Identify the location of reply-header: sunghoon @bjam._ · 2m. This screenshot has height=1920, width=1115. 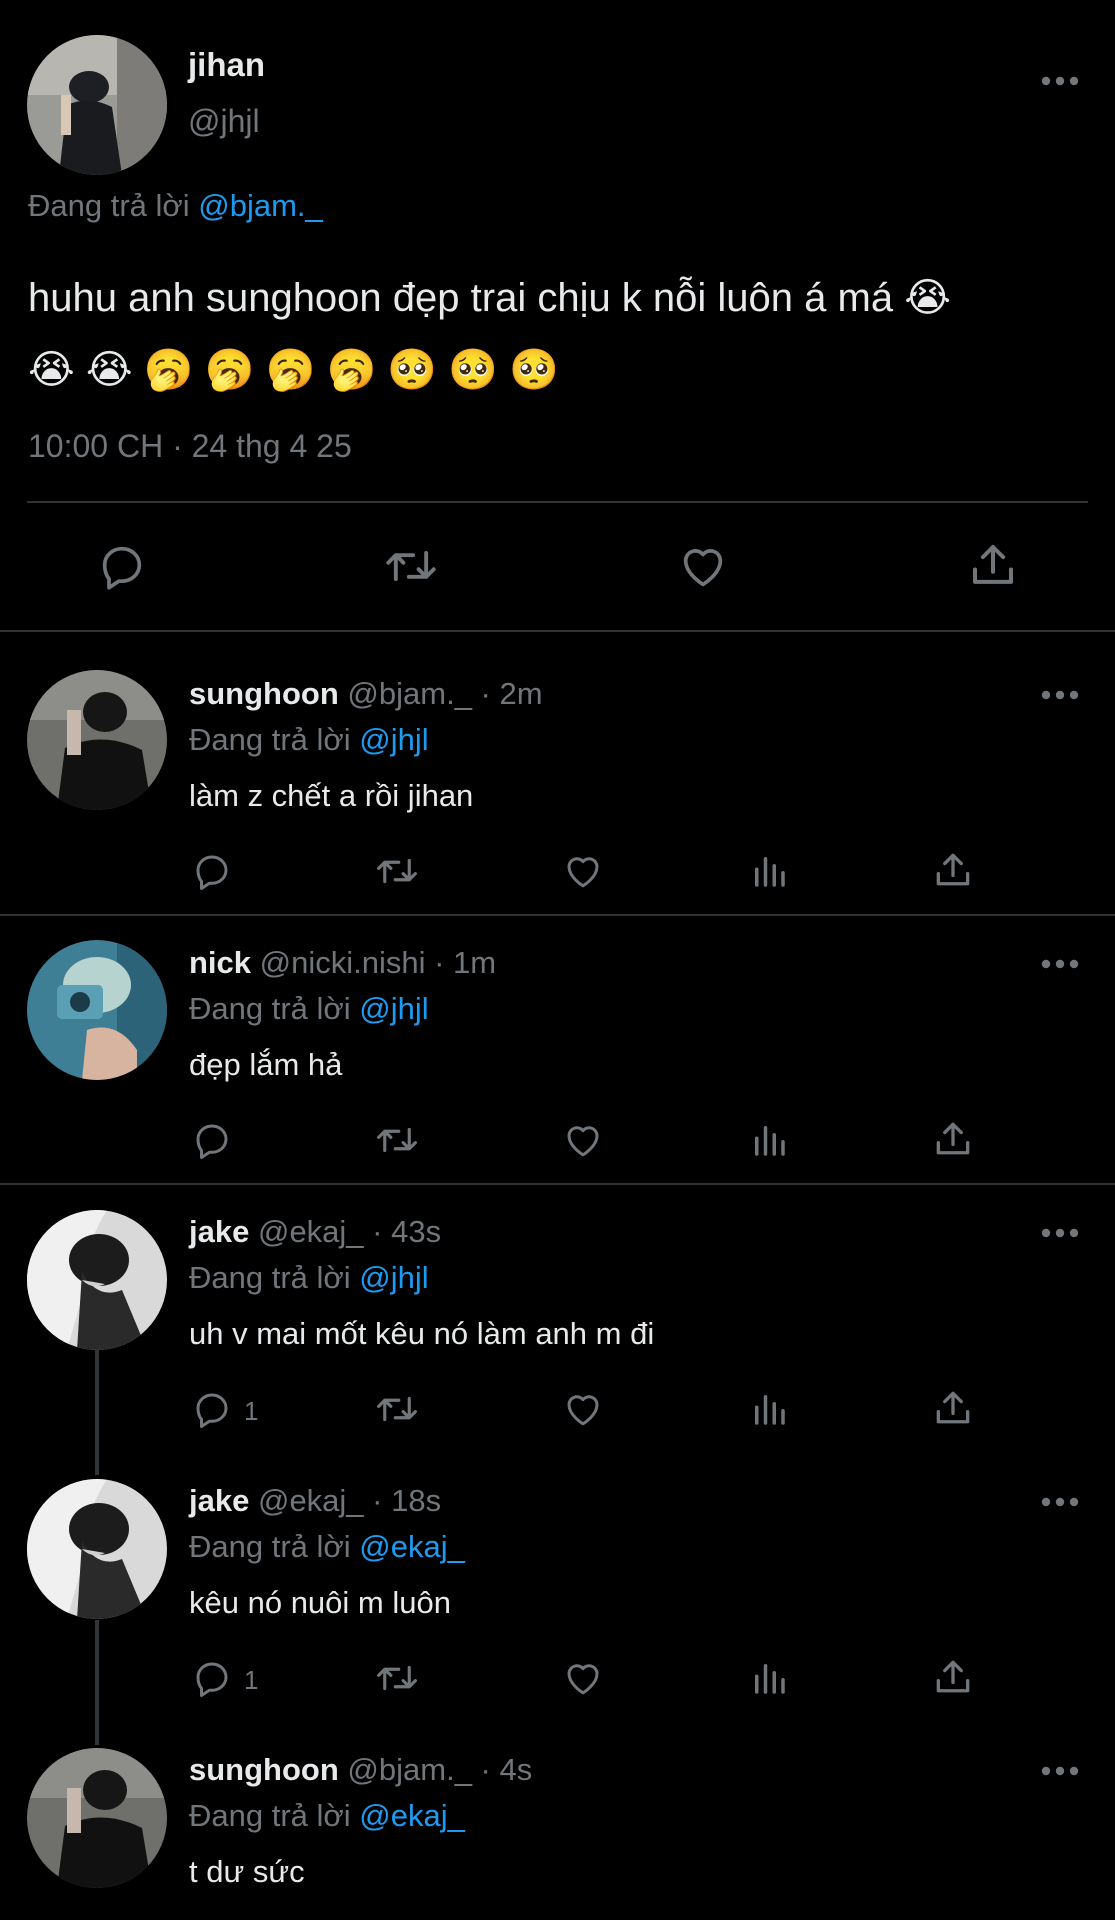
(366, 694).